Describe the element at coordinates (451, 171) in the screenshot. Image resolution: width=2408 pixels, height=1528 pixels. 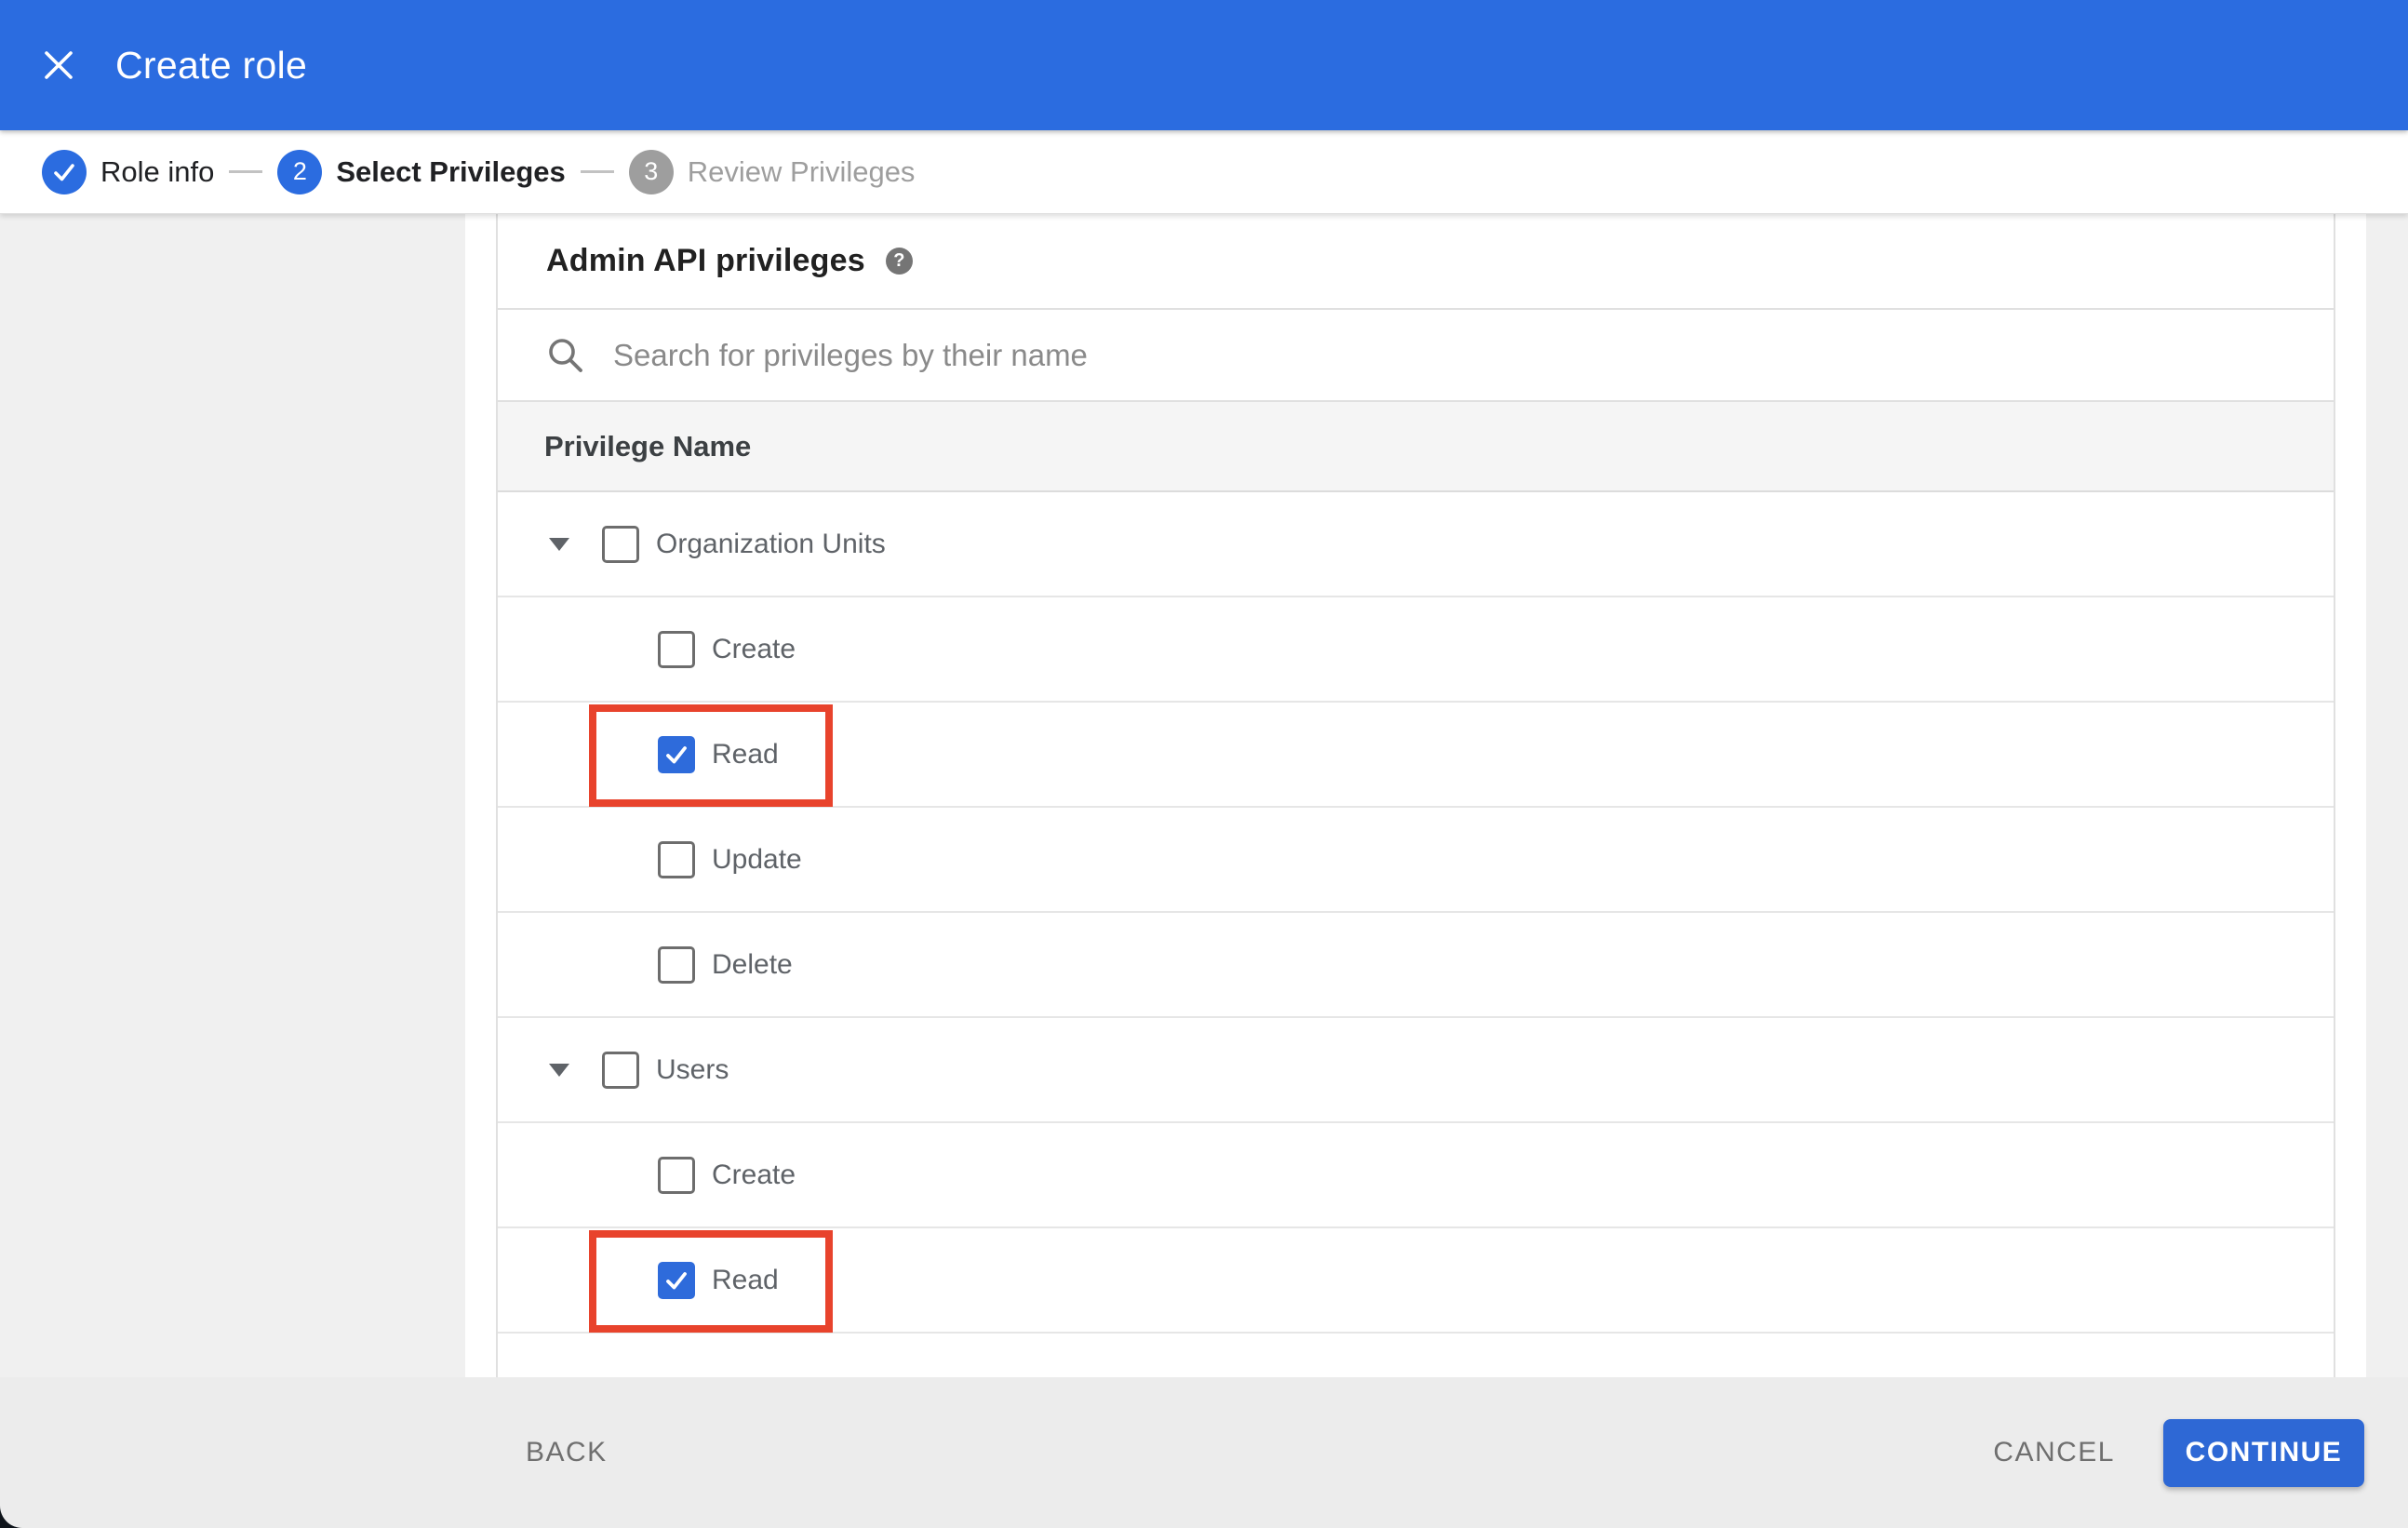
I see `step2-label: Select Privileges` at that location.